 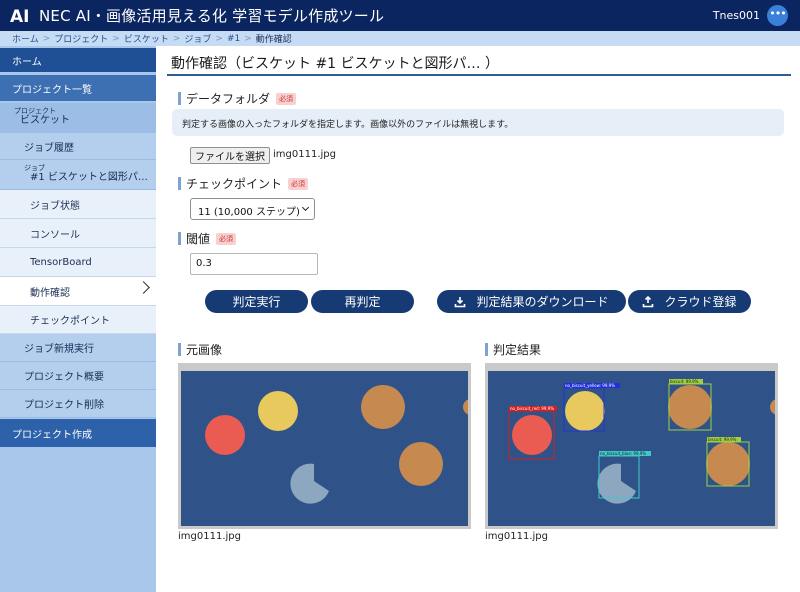 I want to click on breadcrumb-job: #1, so click(x=233, y=39).